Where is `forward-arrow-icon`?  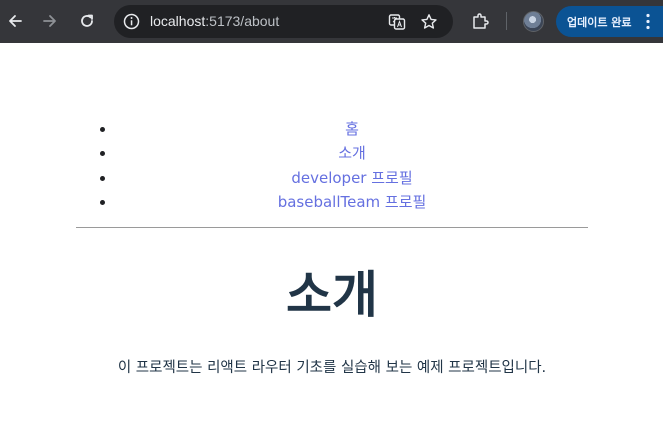
forward-arrow-icon is located at coordinates (49, 21).